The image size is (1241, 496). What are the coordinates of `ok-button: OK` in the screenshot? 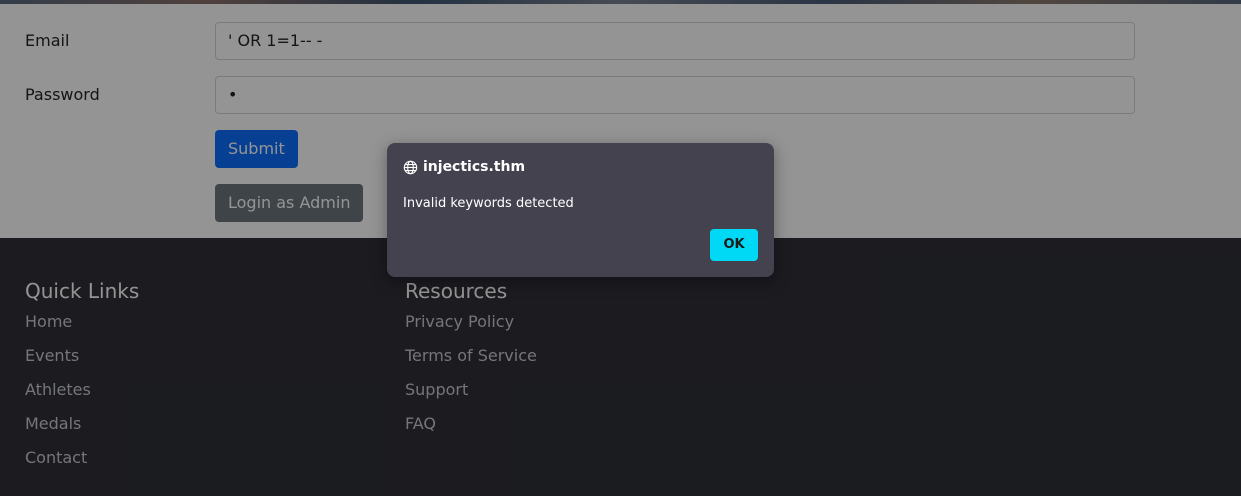 It's located at (734, 245).